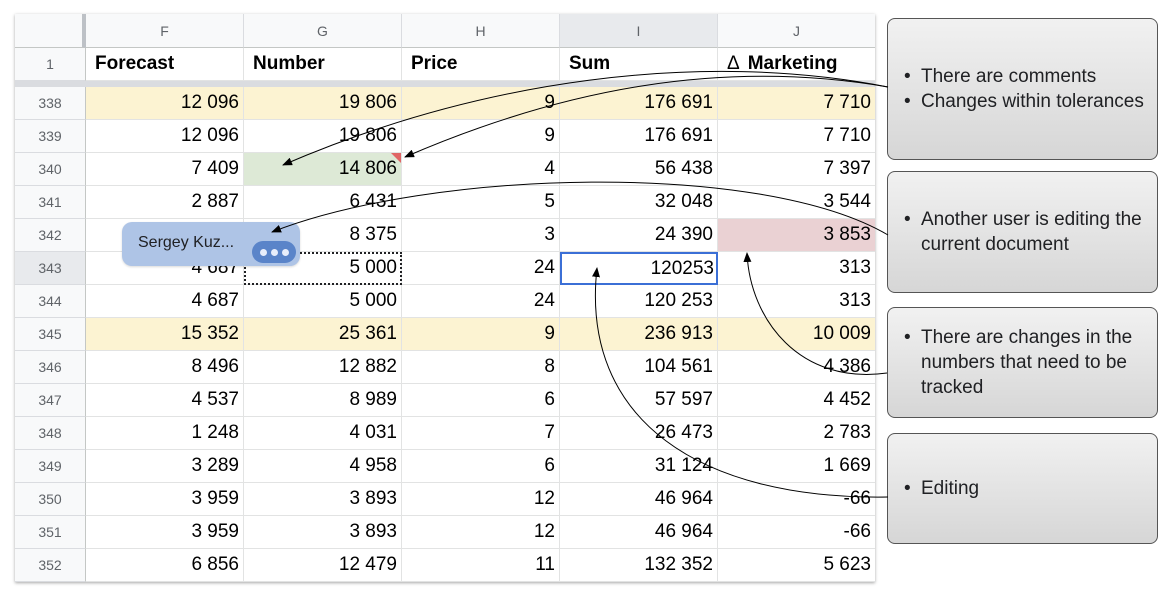  What do you see at coordinates (50, 367) in the screenshot?
I see `row-header-346: 346` at bounding box center [50, 367].